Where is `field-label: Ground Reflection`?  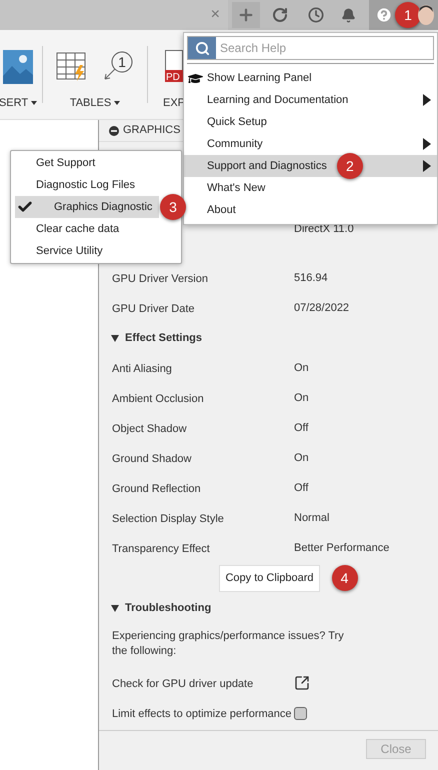 field-label: Ground Reflection is located at coordinates (156, 489).